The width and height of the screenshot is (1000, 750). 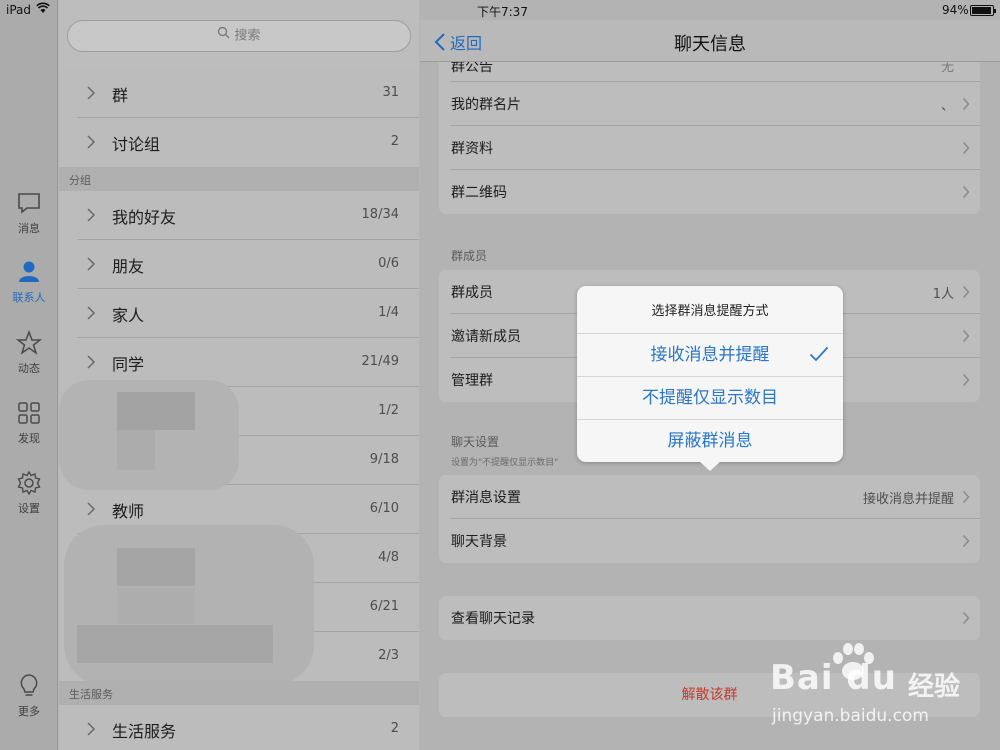 I want to click on clock: 下午7:37, so click(x=502, y=12).